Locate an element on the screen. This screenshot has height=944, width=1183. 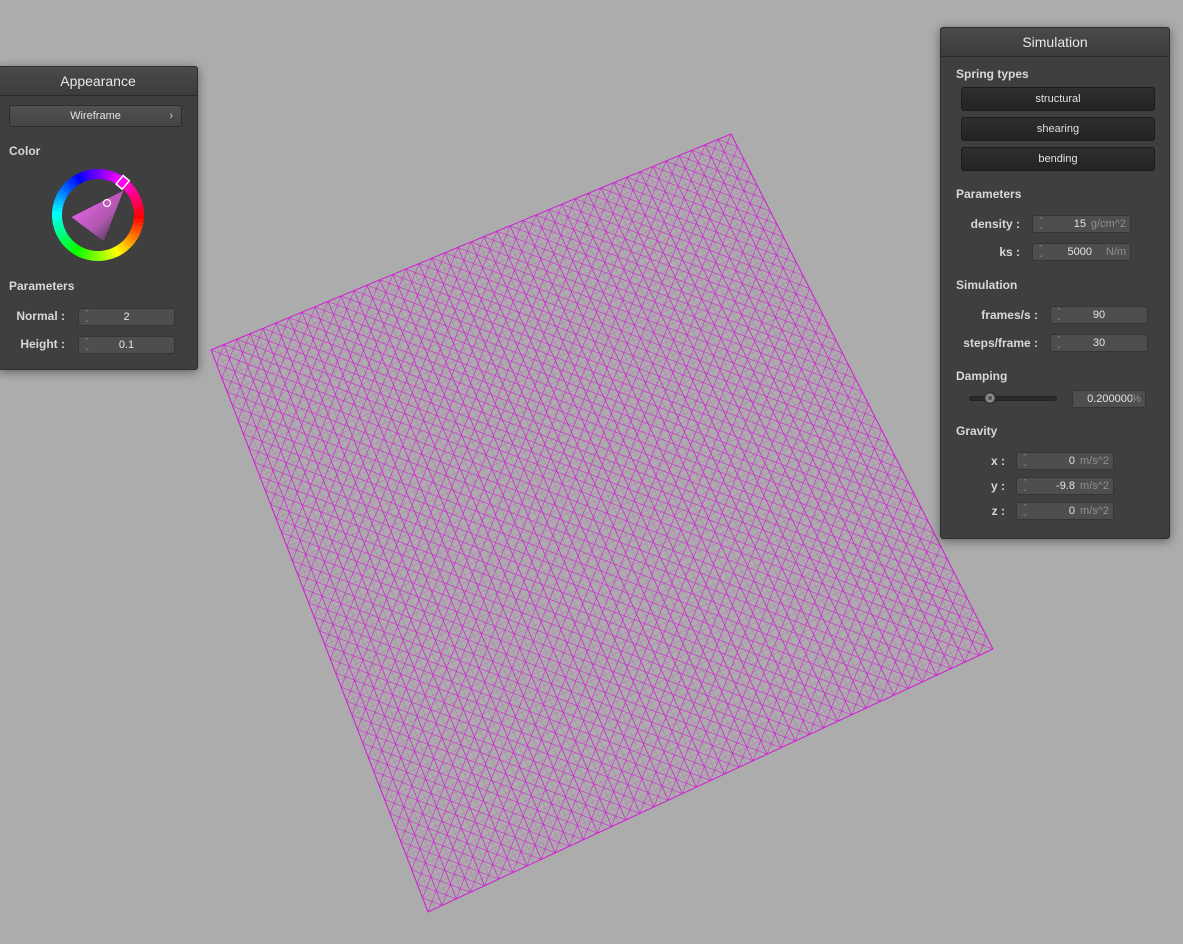
normal-input: ⌃ ⌄ 2 is located at coordinates (126, 317).